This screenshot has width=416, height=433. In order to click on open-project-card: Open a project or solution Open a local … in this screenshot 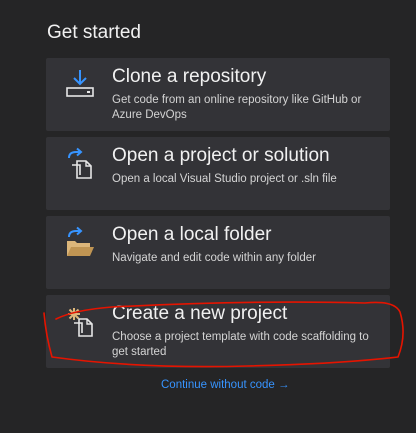, I will do `click(218, 173)`.